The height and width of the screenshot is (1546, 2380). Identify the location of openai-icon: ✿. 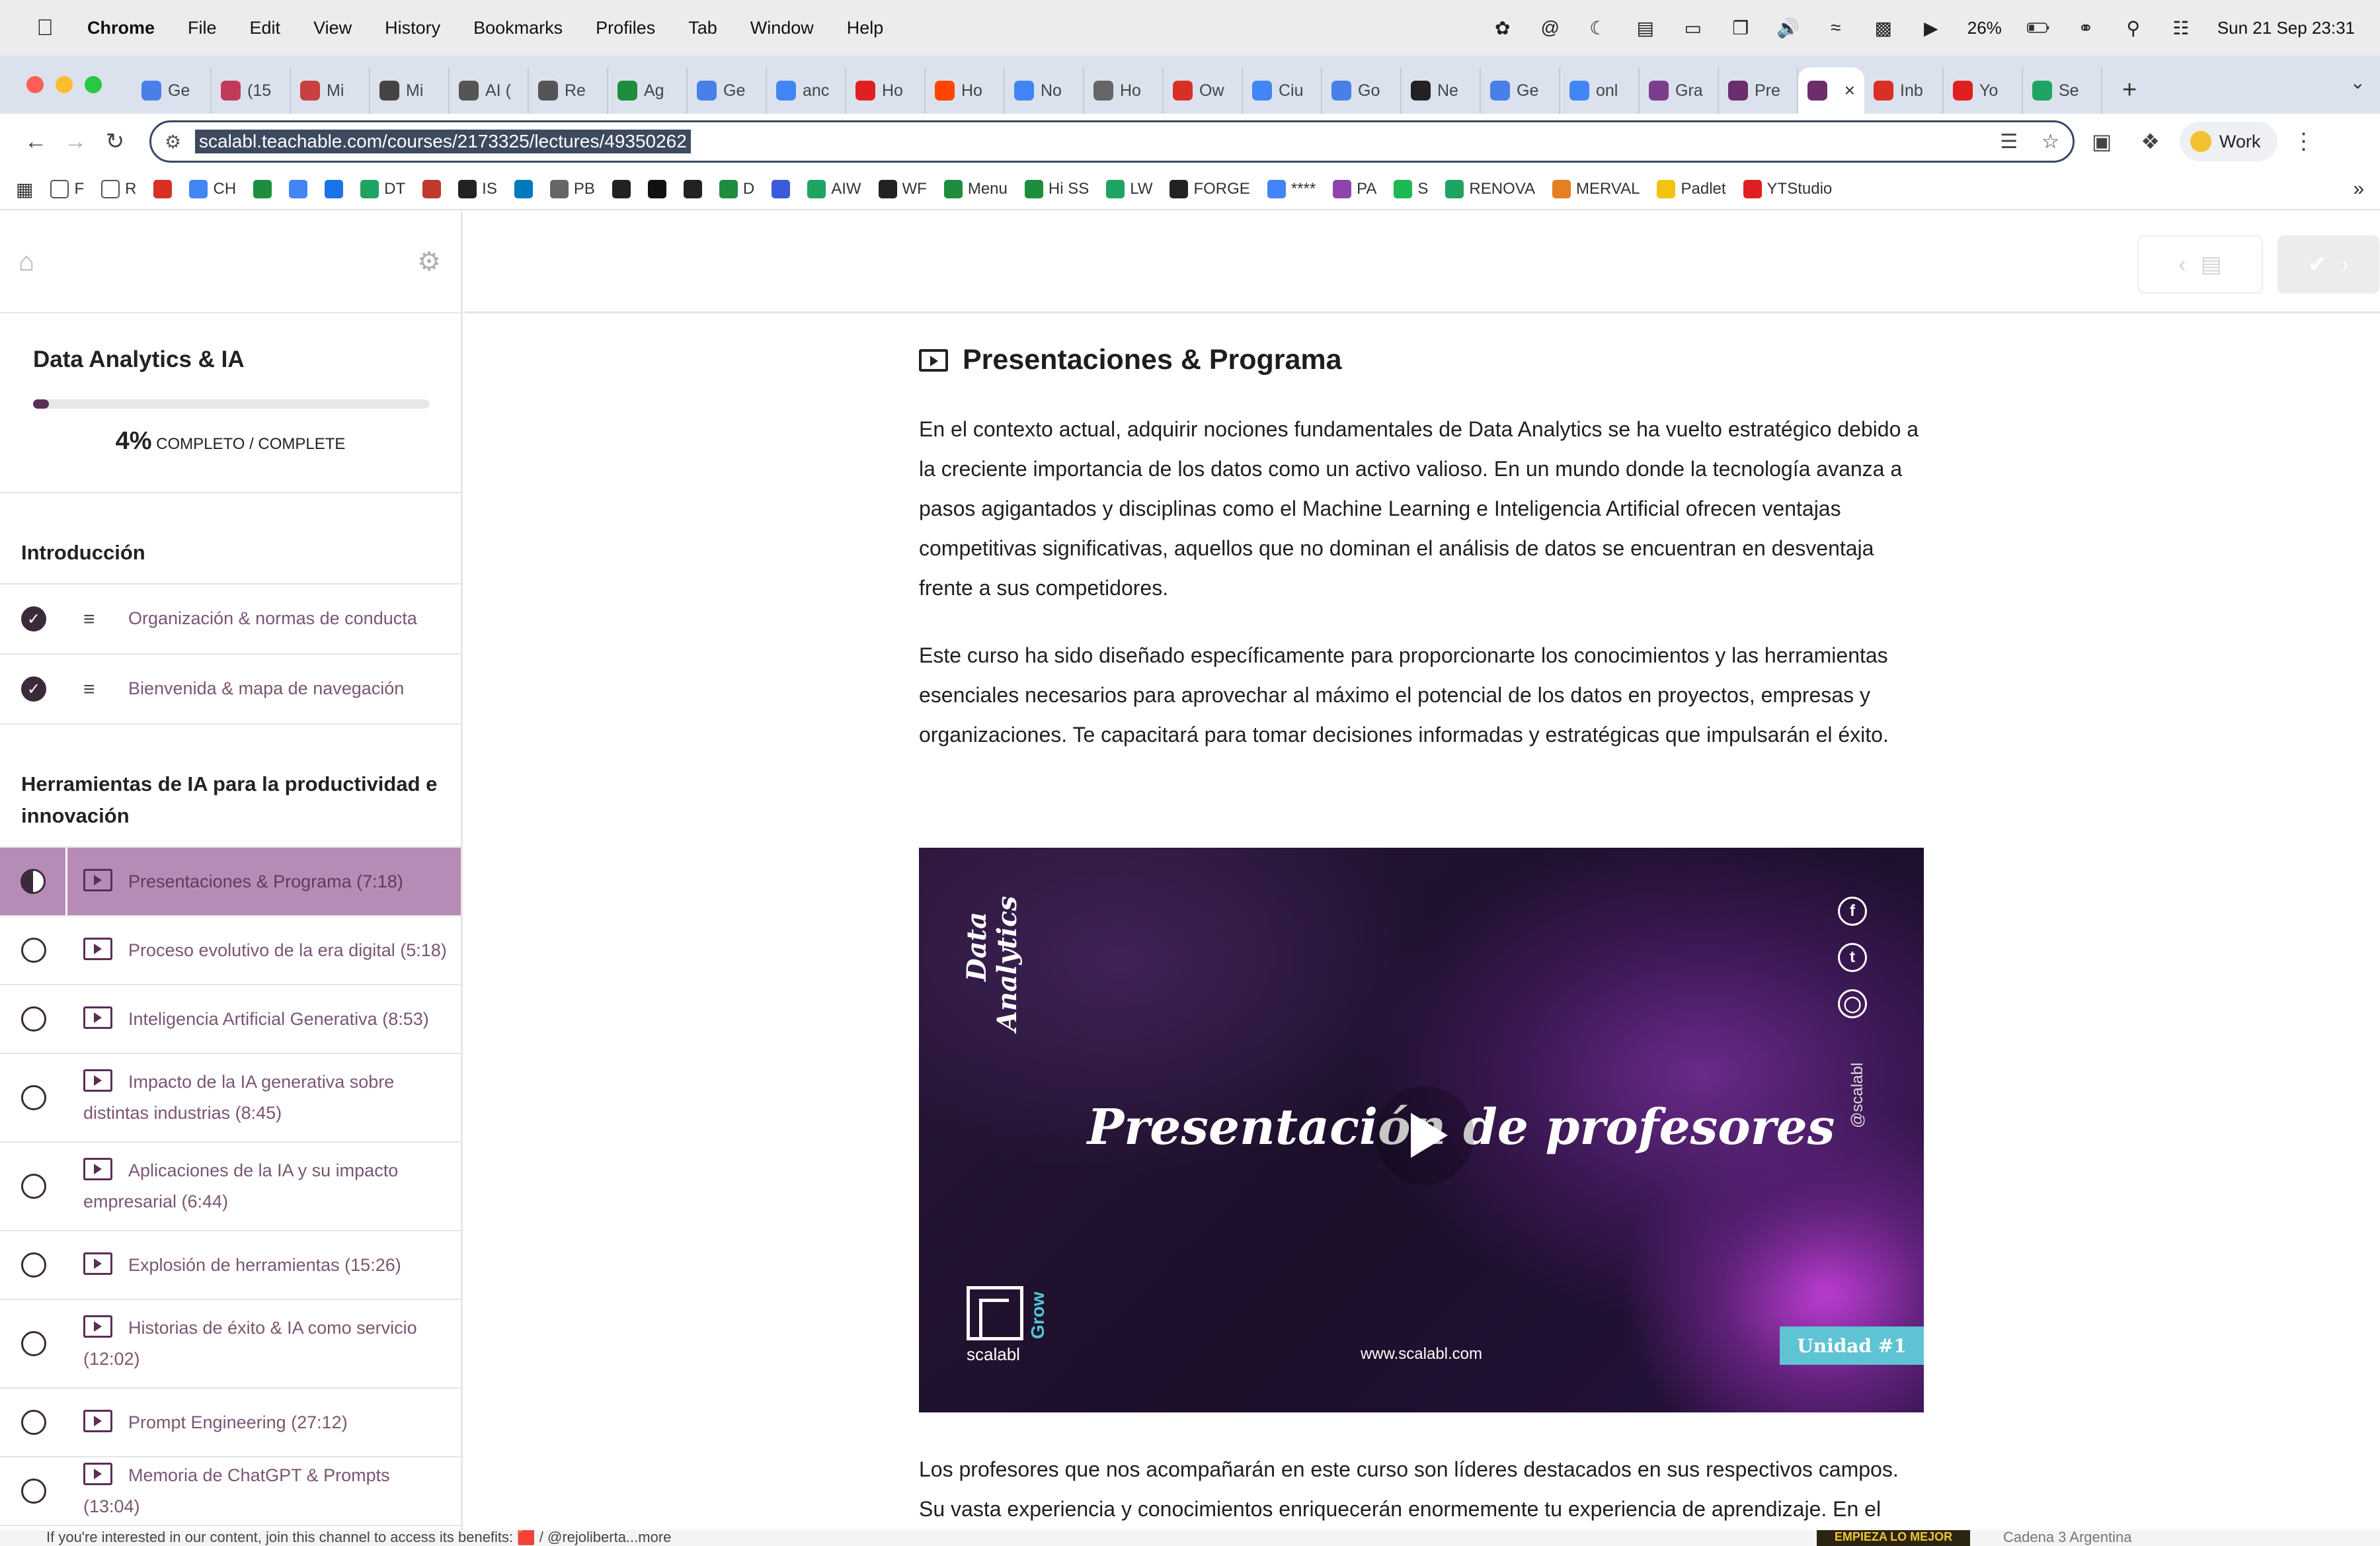
(1502, 28).